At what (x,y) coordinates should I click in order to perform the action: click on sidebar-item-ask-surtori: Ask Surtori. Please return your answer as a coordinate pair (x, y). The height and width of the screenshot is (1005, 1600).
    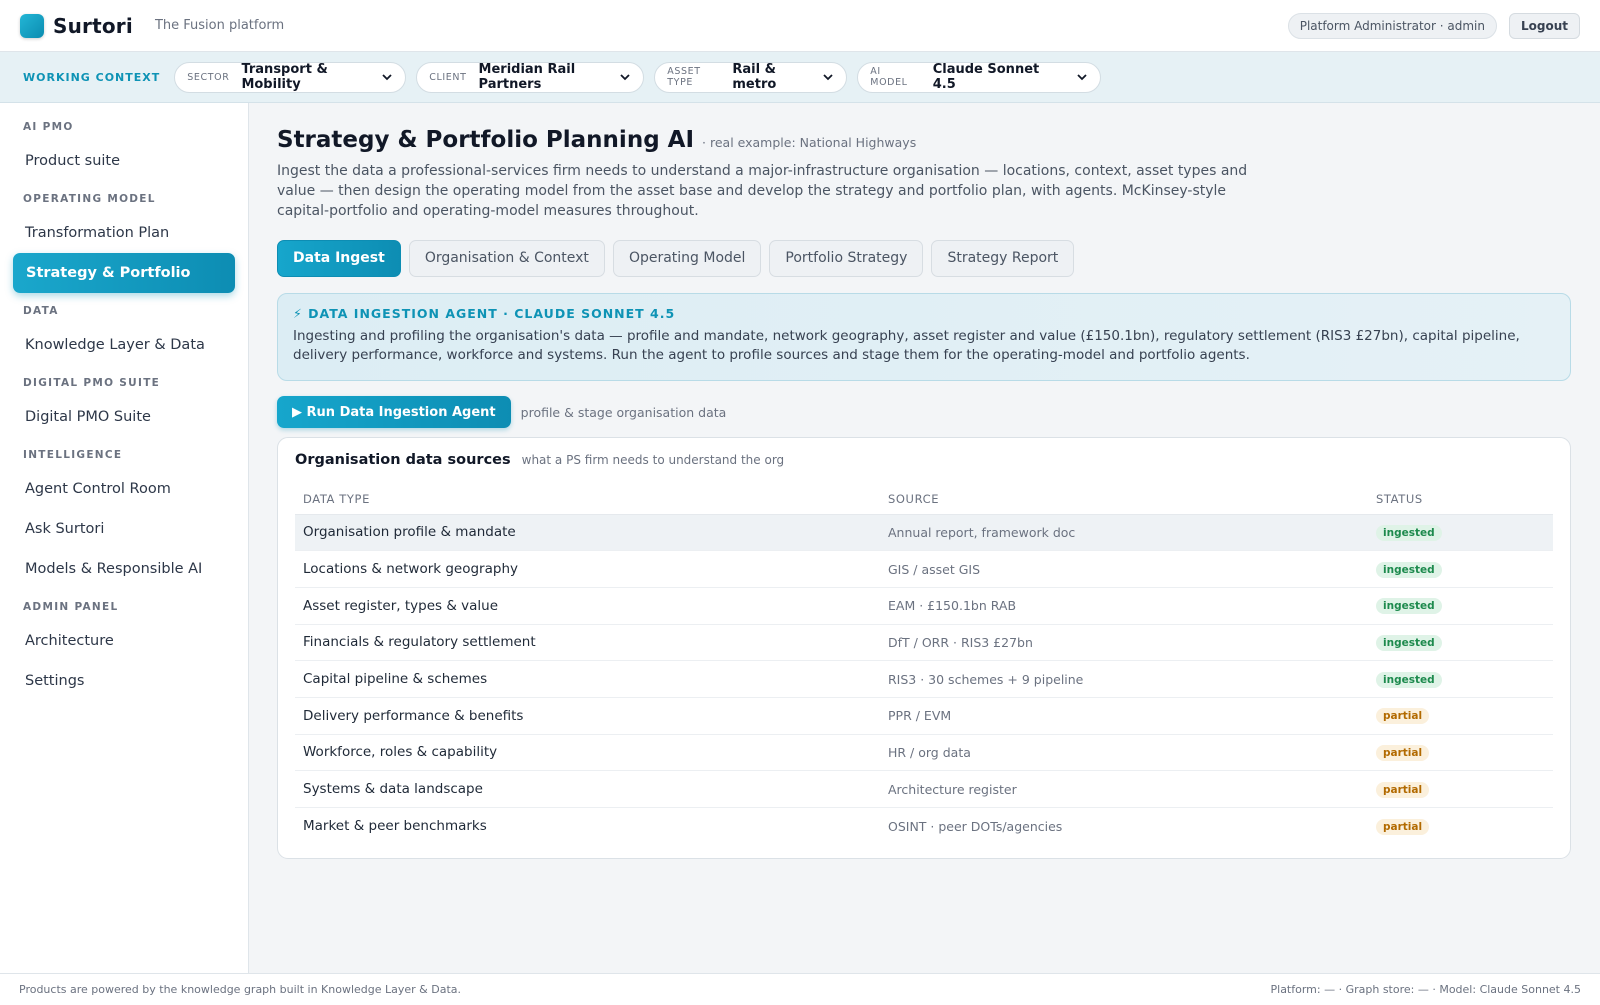
    Looking at the image, I should click on (124, 529).